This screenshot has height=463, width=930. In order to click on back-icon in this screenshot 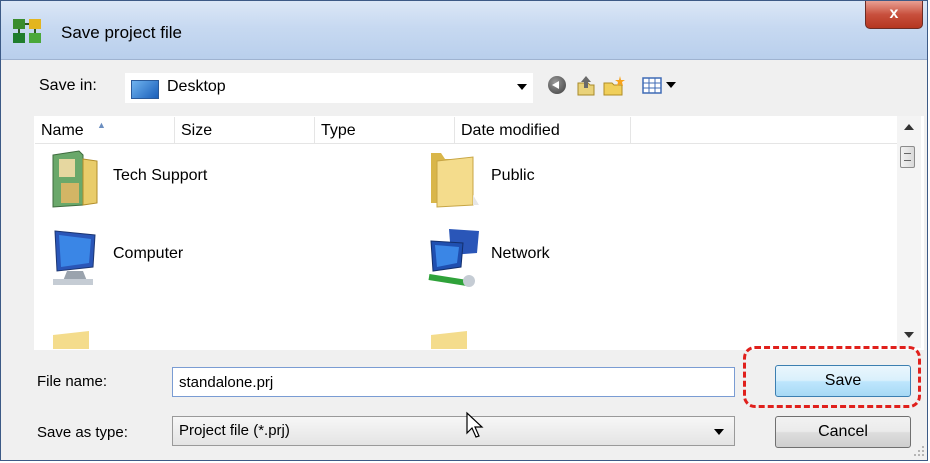, I will do `click(557, 85)`.